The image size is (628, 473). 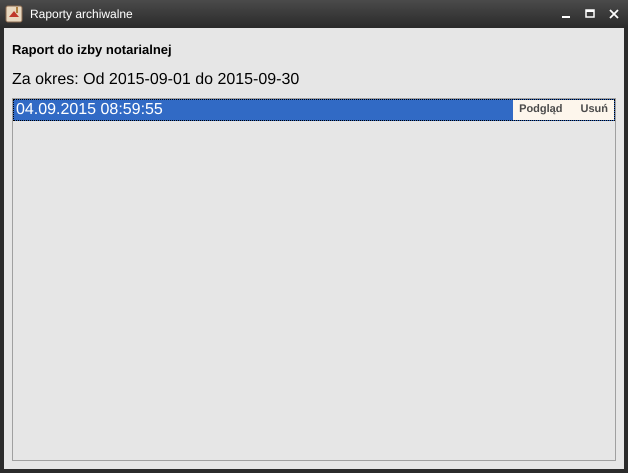 I want to click on report-date: 04.09.2015 08:59:55, so click(x=89, y=110).